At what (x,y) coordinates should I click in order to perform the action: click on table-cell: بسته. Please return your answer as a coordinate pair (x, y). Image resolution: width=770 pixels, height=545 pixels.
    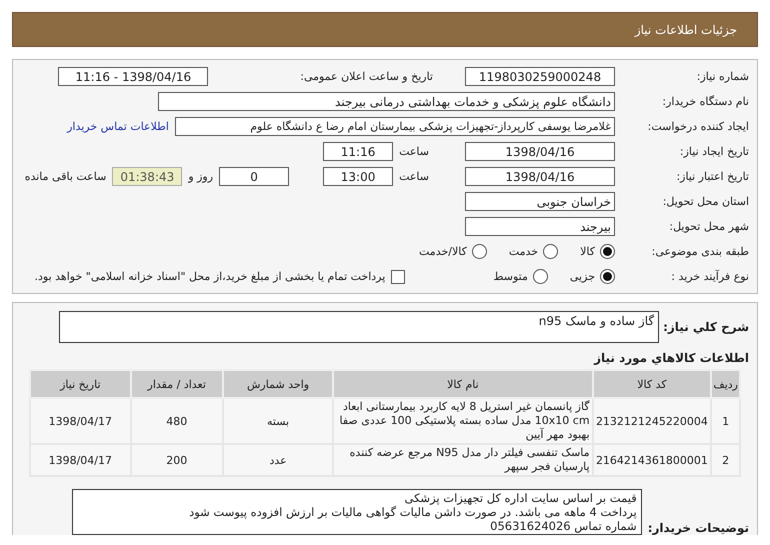
    Looking at the image, I should click on (278, 421).